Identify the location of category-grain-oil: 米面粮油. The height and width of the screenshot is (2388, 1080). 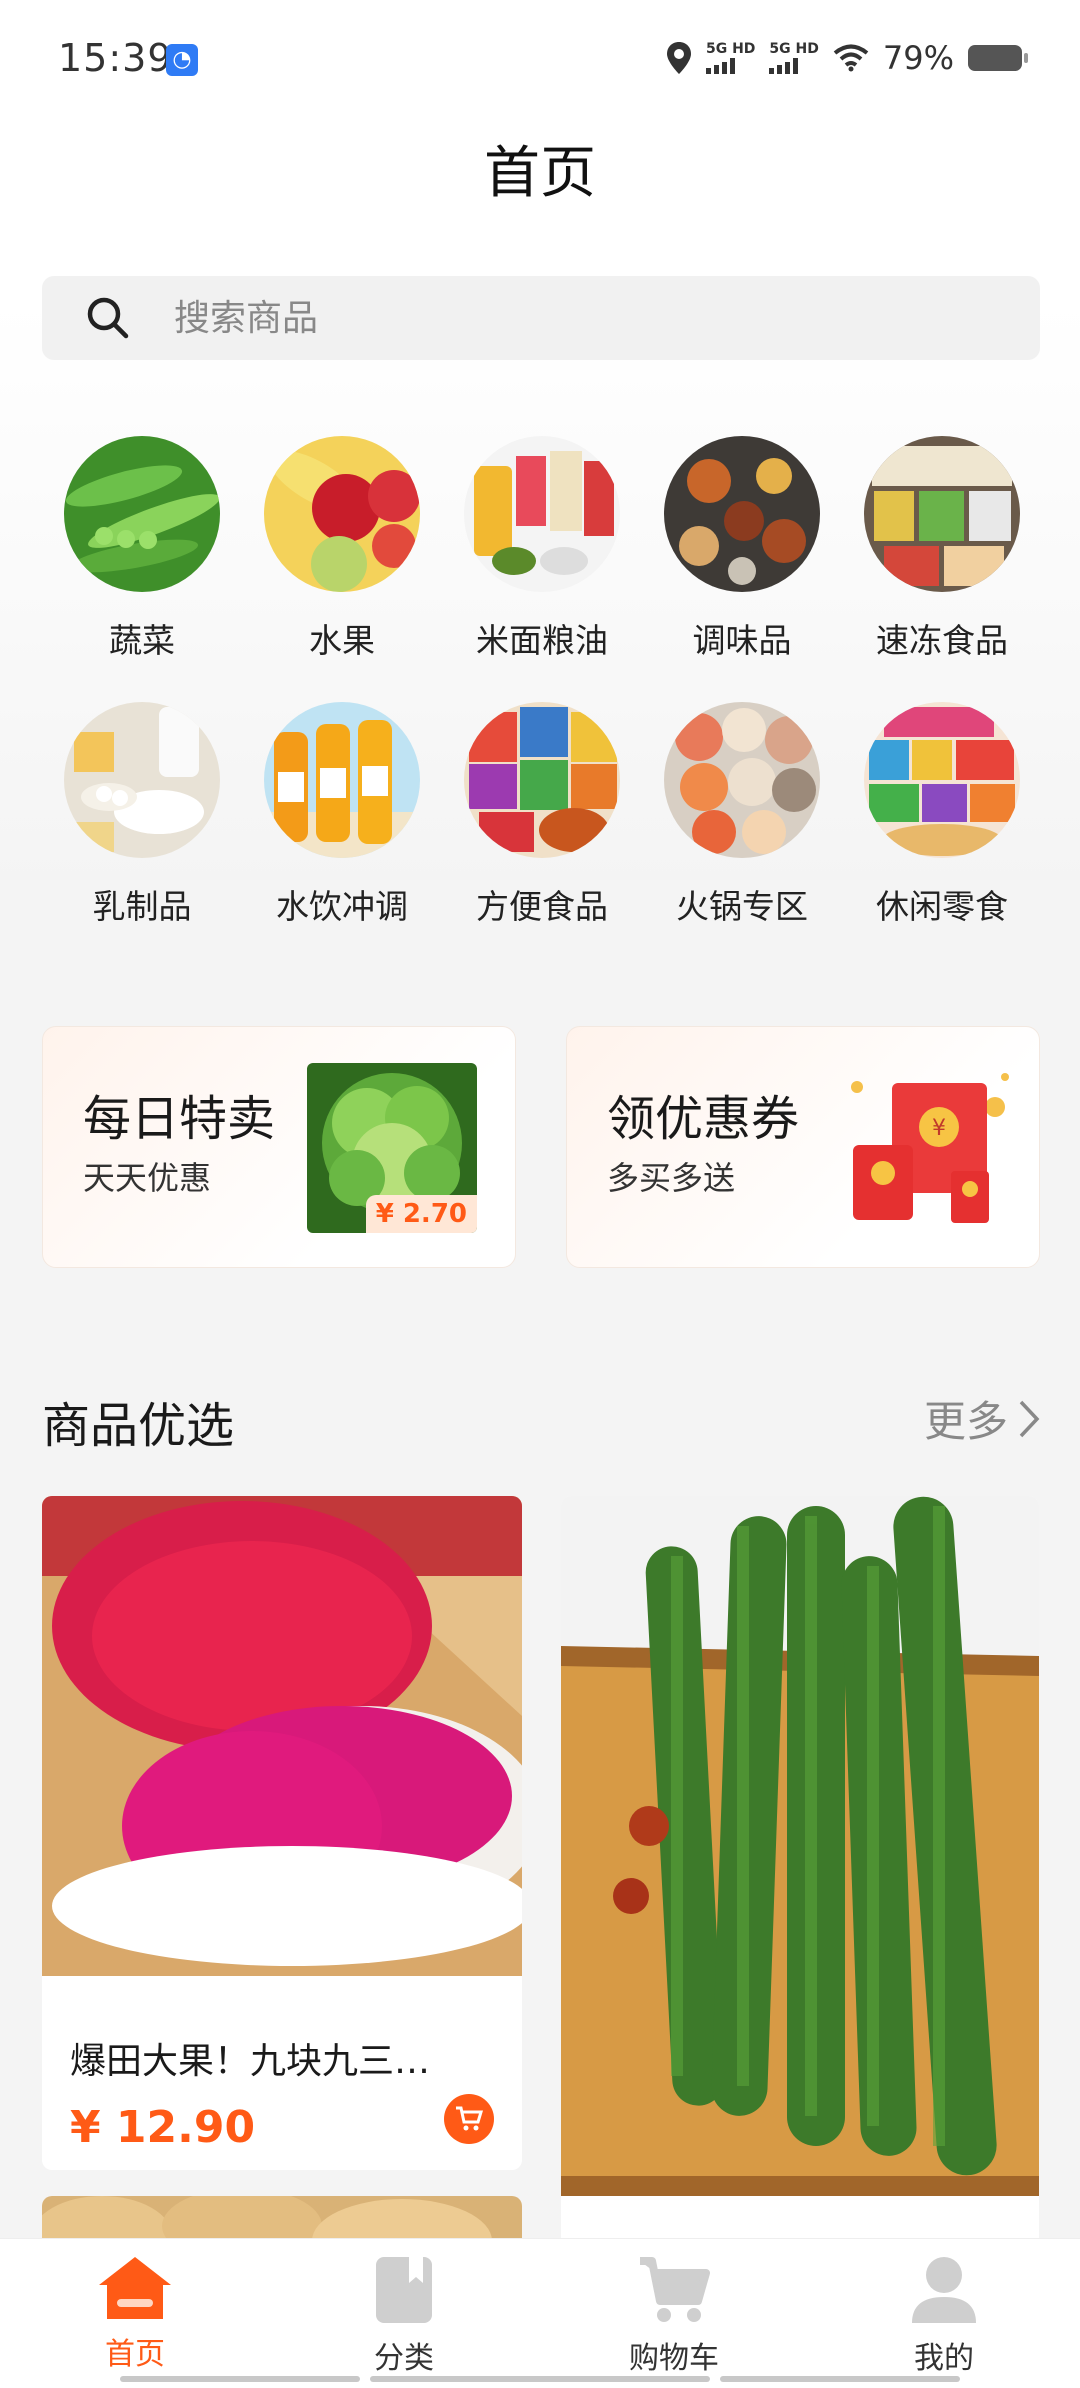
(542, 549).